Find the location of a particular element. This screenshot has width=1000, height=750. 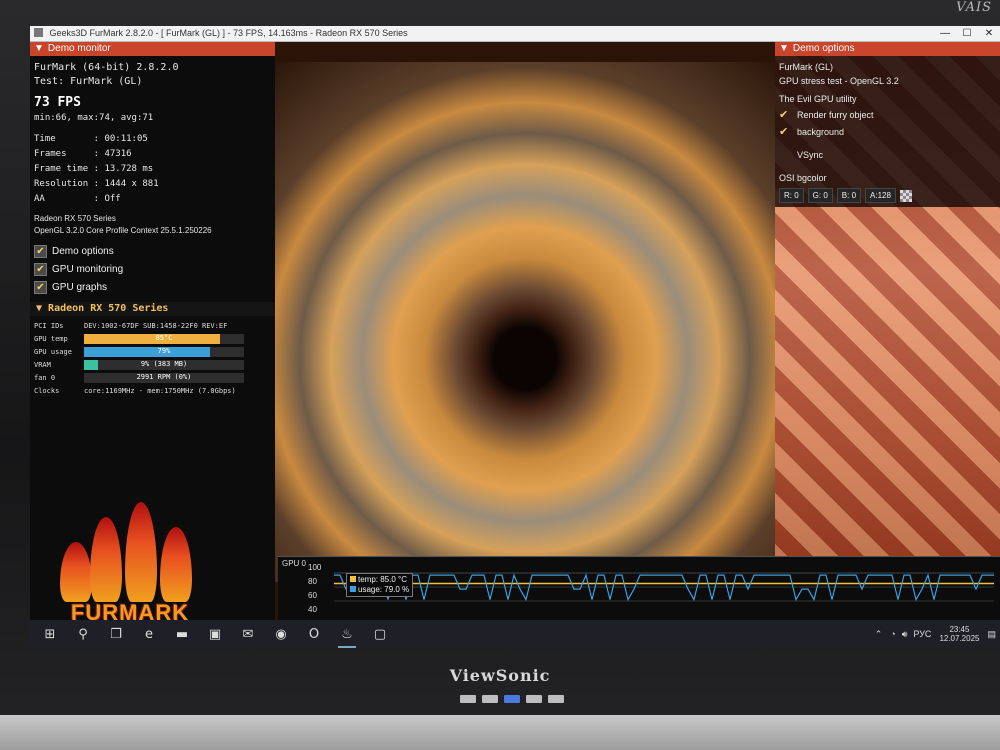

stat-resolution: Resolution : 1444 x 881 is located at coordinates (96, 184).